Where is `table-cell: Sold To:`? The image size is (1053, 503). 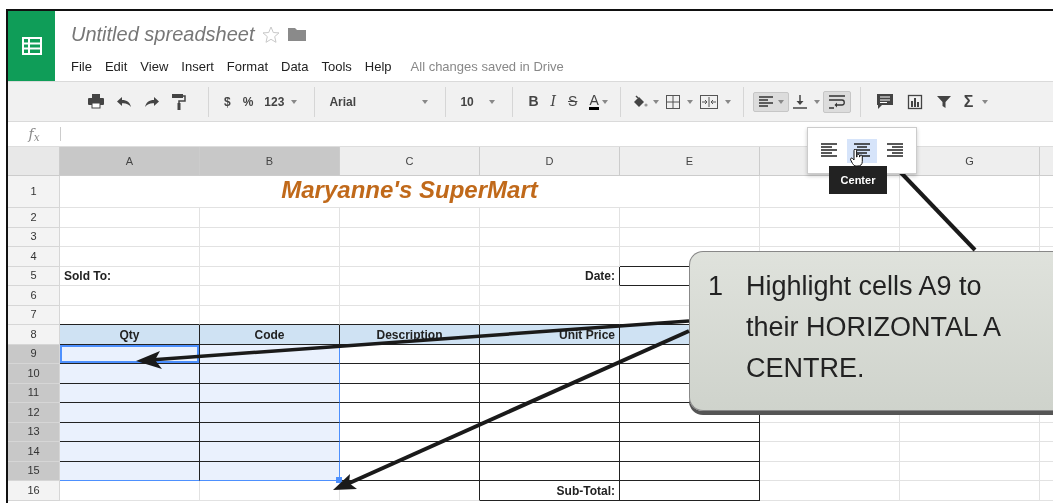 table-cell: Sold To: is located at coordinates (130, 276).